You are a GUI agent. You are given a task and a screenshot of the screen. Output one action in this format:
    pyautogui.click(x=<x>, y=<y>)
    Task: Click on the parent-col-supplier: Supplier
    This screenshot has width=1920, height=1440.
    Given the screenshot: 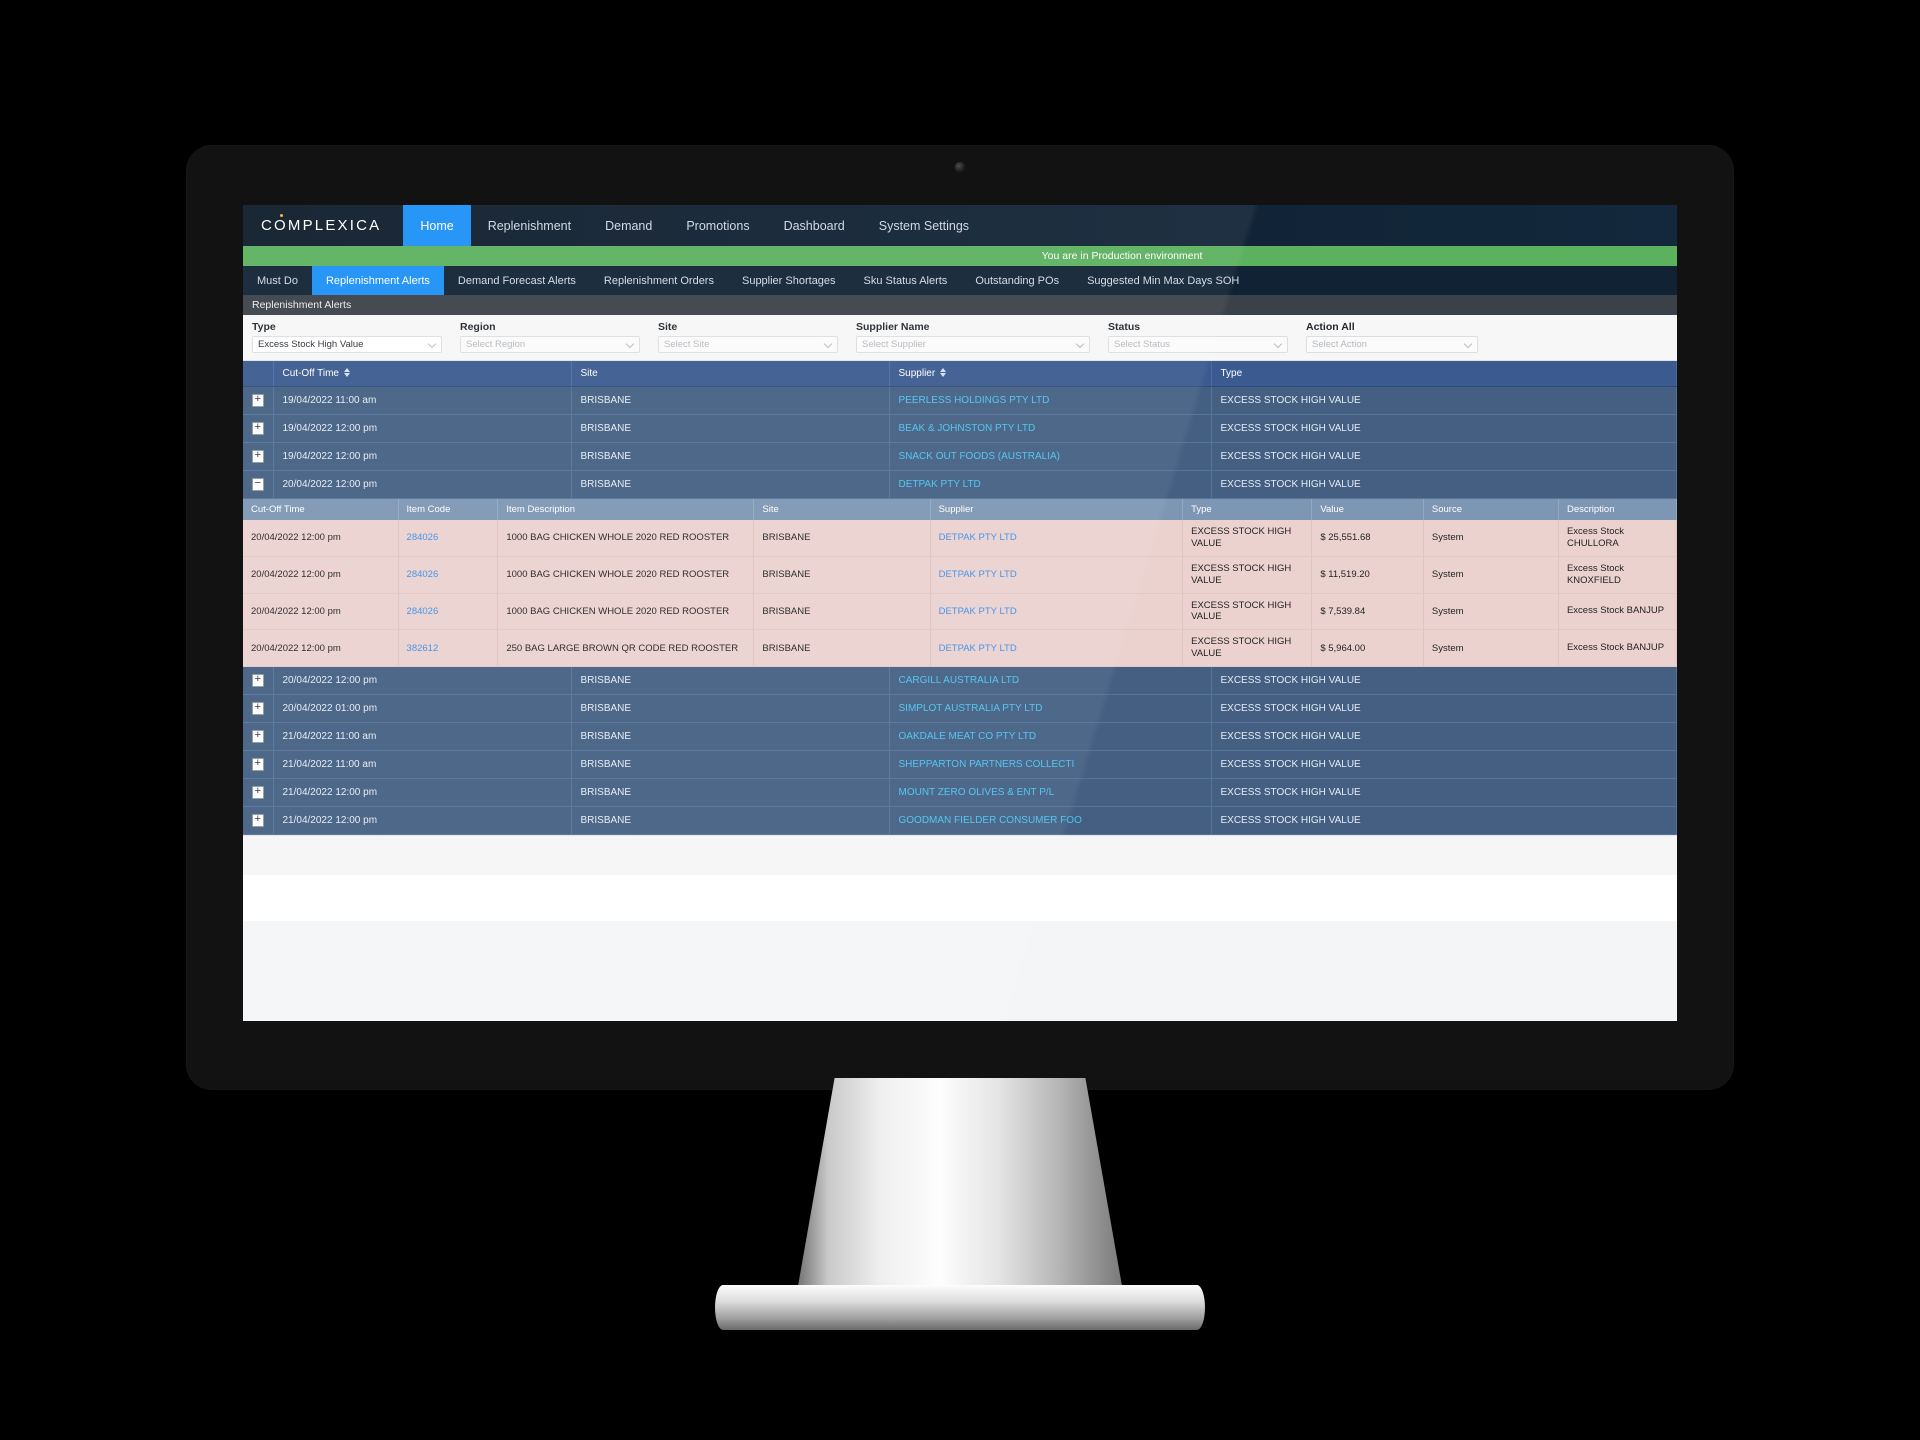 What is the action you would take?
    pyautogui.click(x=1050, y=374)
    